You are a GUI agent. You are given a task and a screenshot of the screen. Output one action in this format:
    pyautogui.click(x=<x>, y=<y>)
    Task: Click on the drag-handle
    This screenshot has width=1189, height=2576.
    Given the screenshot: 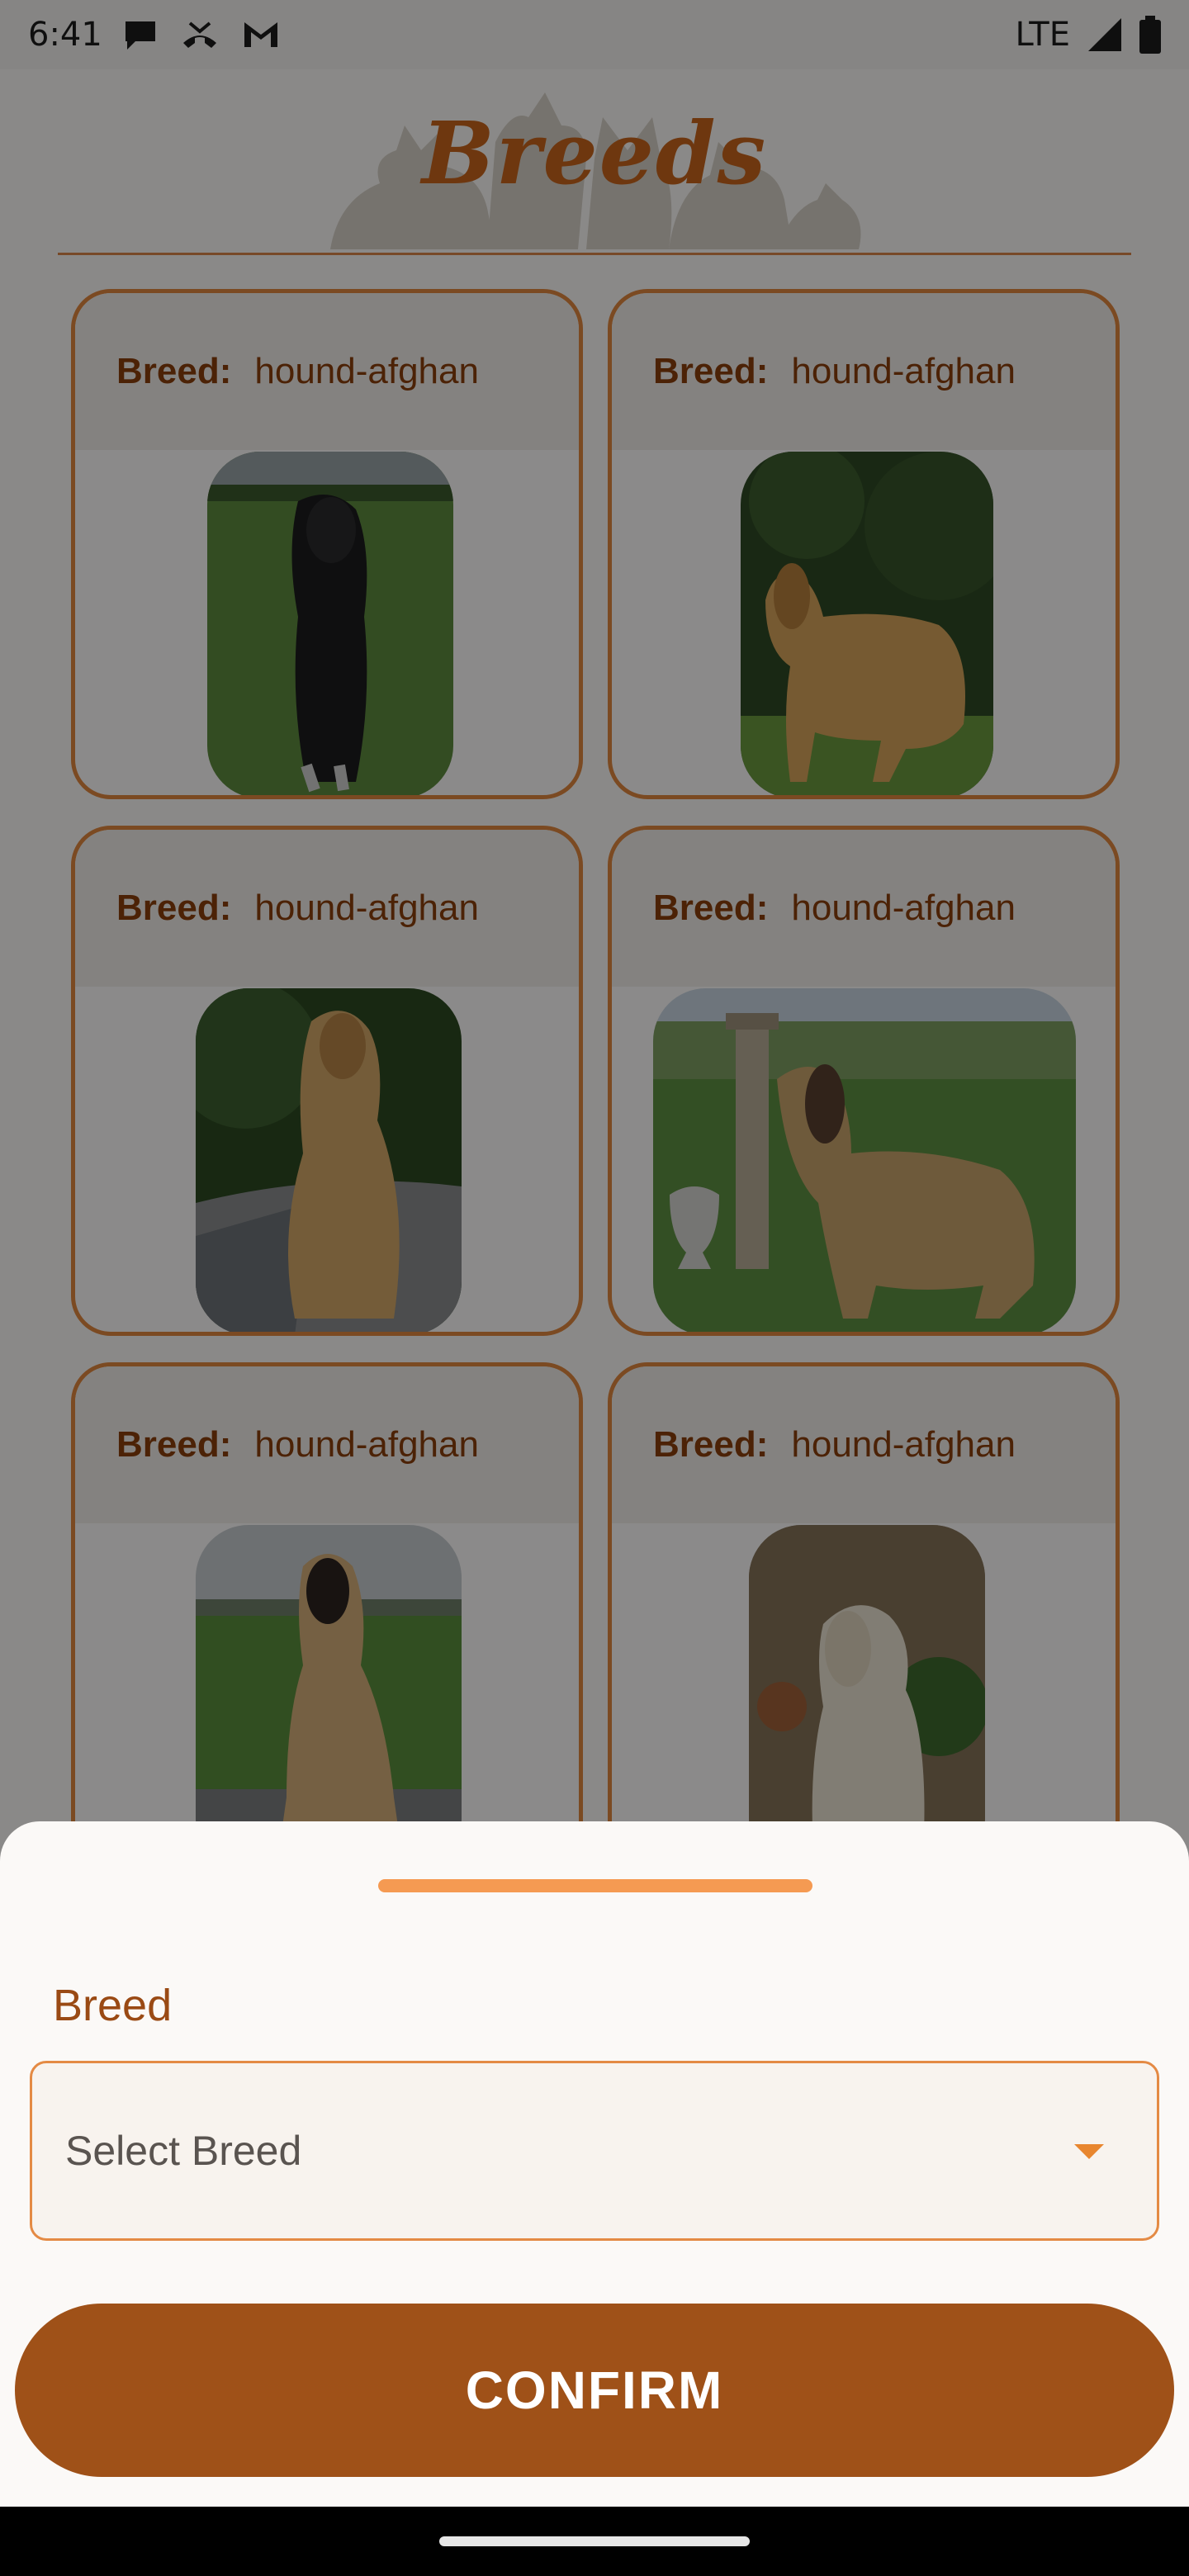 What is the action you would take?
    pyautogui.click(x=595, y=1885)
    